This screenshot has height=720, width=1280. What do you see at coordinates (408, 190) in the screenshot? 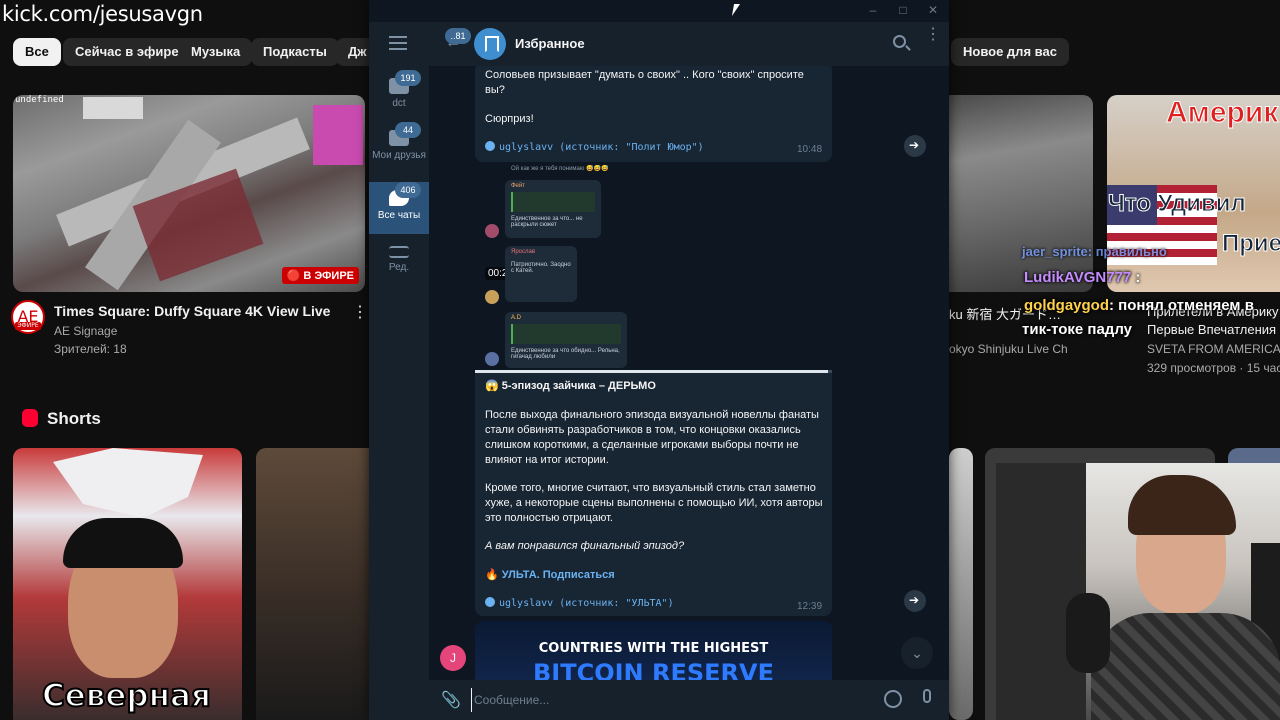
I see `folder-badge: 406` at bounding box center [408, 190].